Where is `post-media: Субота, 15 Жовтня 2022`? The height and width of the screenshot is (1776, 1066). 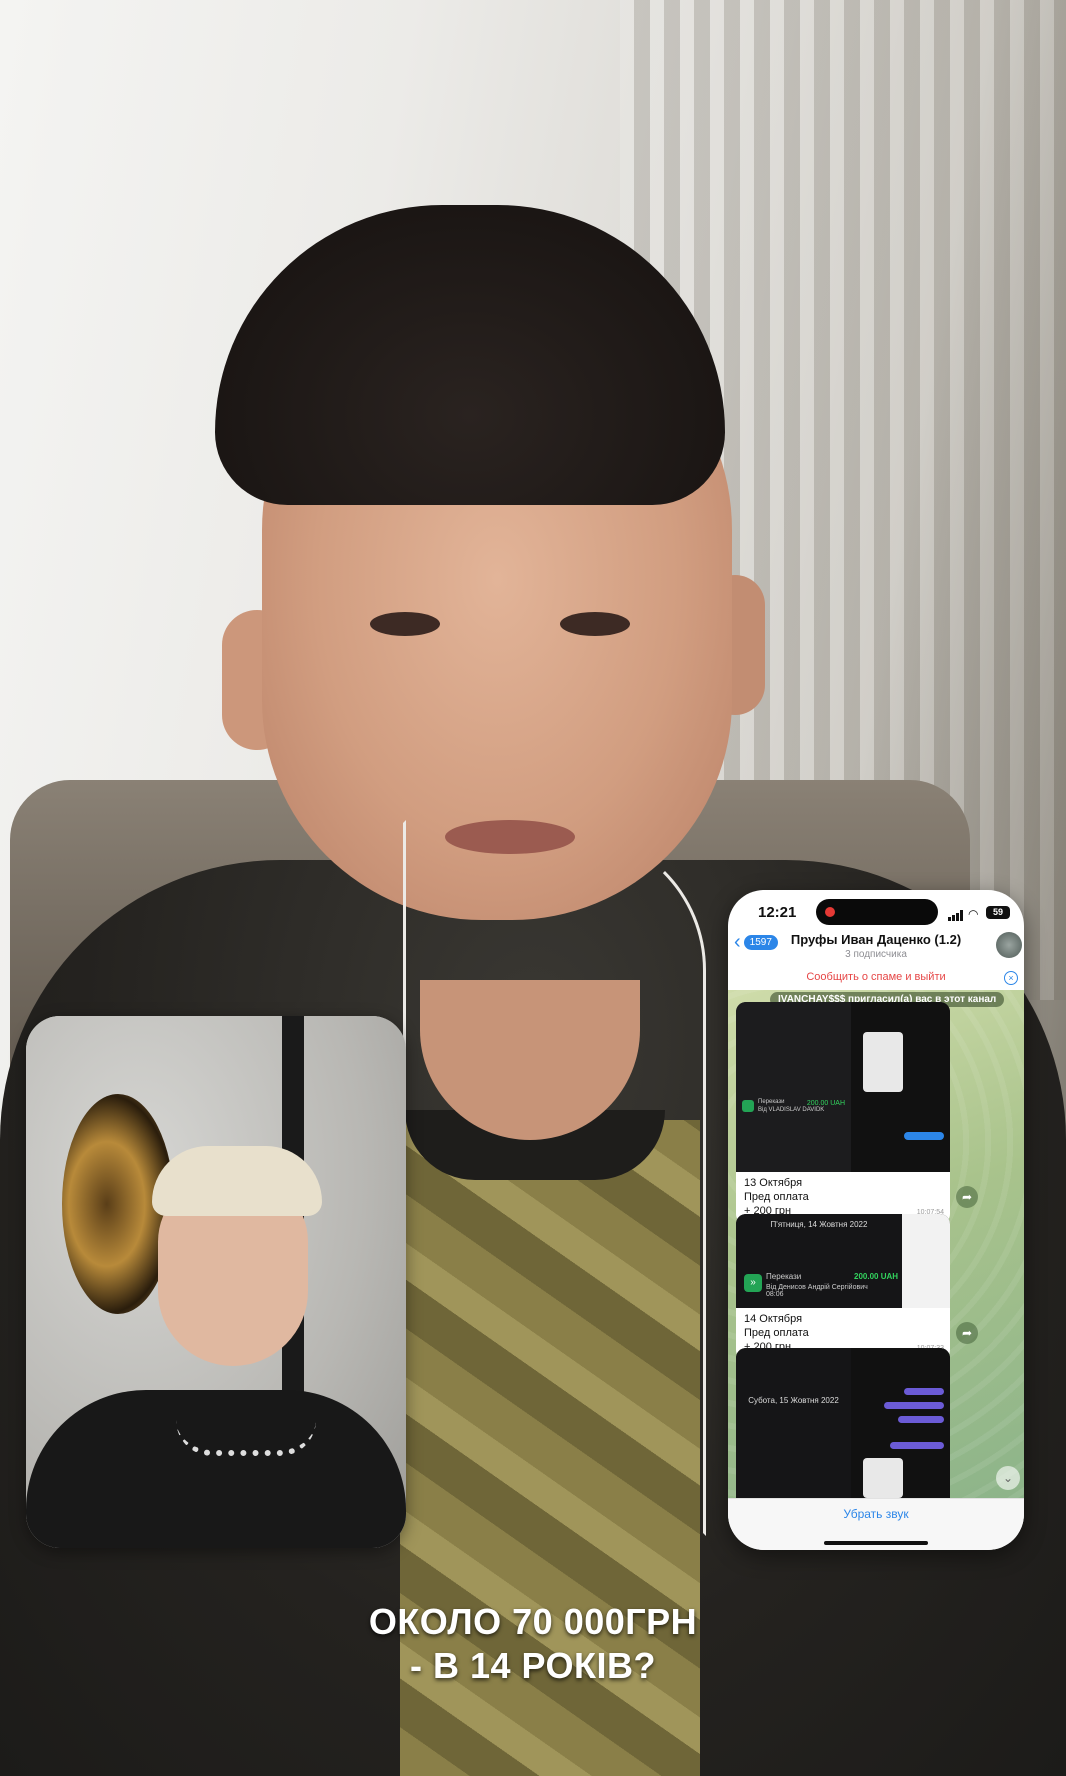
post-media: Субота, 15 Жовтня 2022 is located at coordinates (843, 1423).